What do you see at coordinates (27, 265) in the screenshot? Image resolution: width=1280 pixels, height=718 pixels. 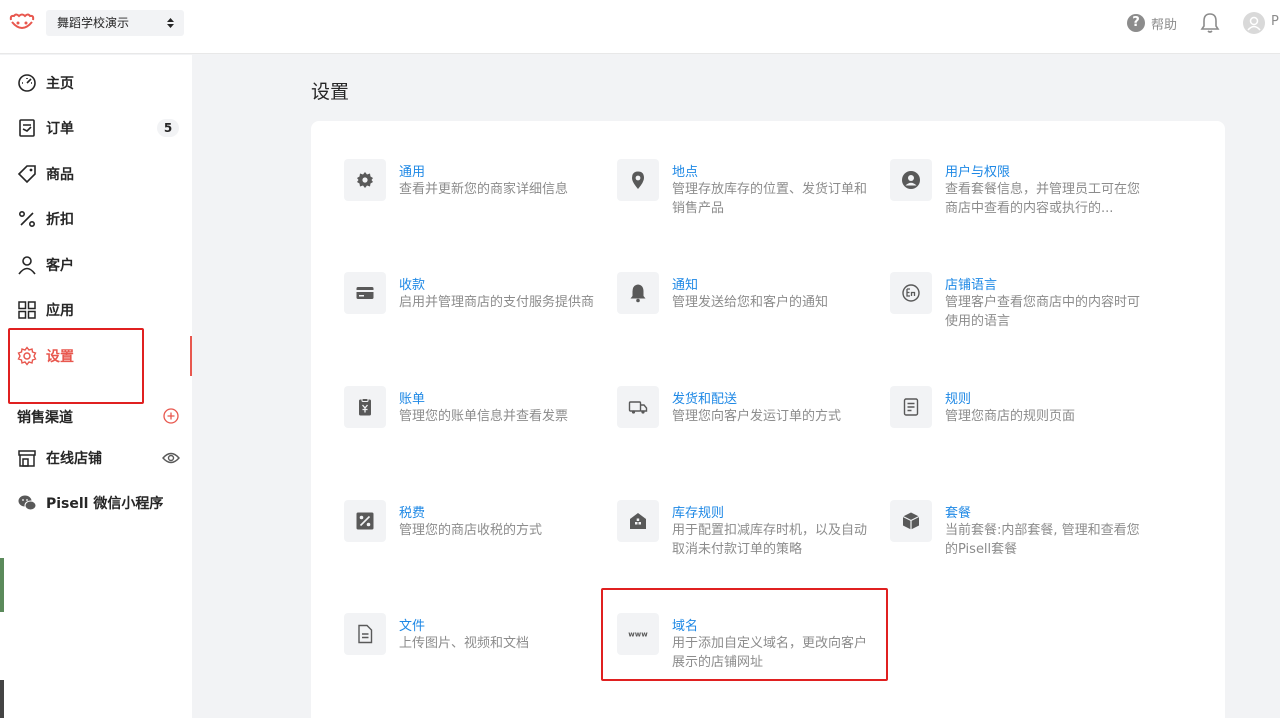 I see `user-icon` at bounding box center [27, 265].